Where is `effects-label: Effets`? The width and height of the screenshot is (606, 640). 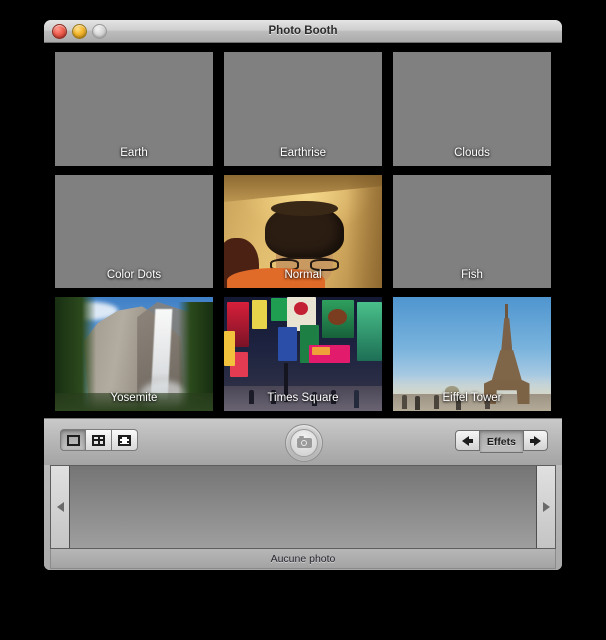
effects-label: Effets is located at coordinates (501, 441).